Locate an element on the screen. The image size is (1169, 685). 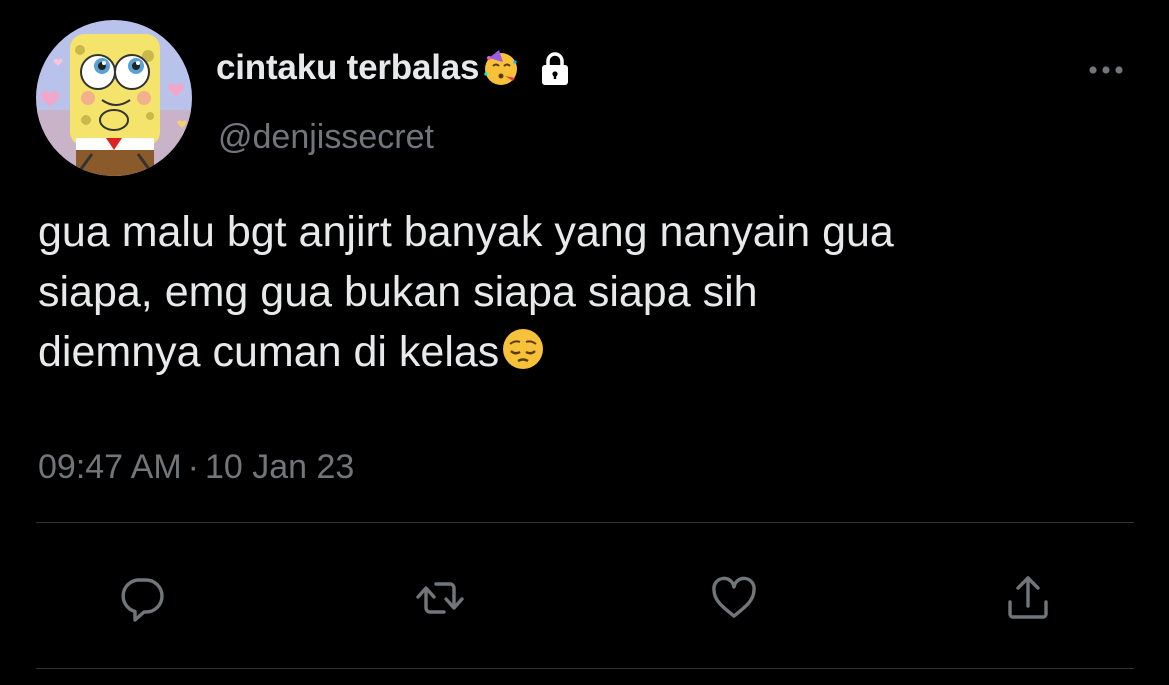
retweet-button is located at coordinates (440, 598).